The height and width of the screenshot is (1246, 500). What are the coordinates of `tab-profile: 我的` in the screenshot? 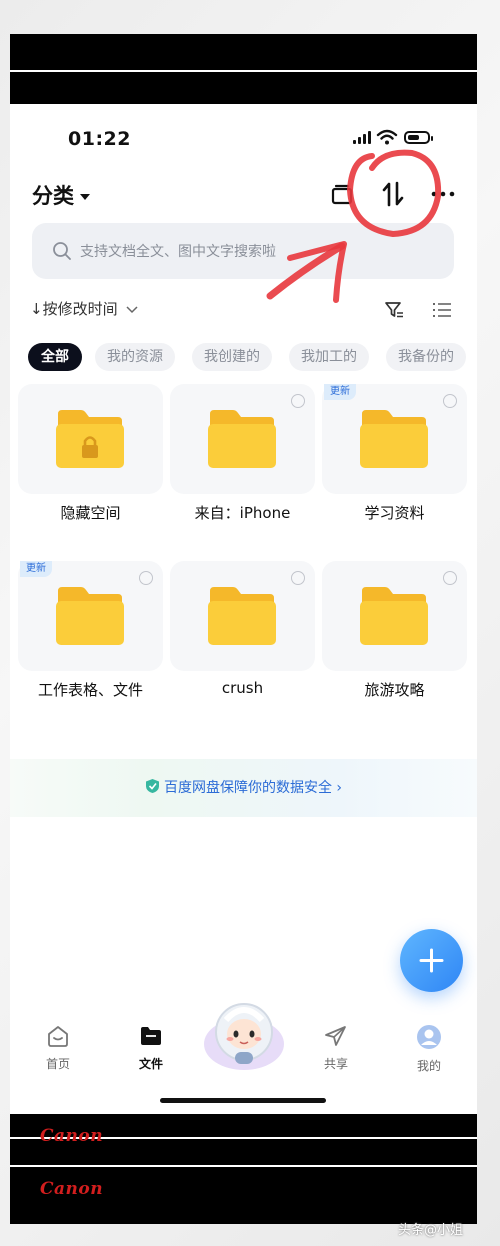 It's located at (429, 1049).